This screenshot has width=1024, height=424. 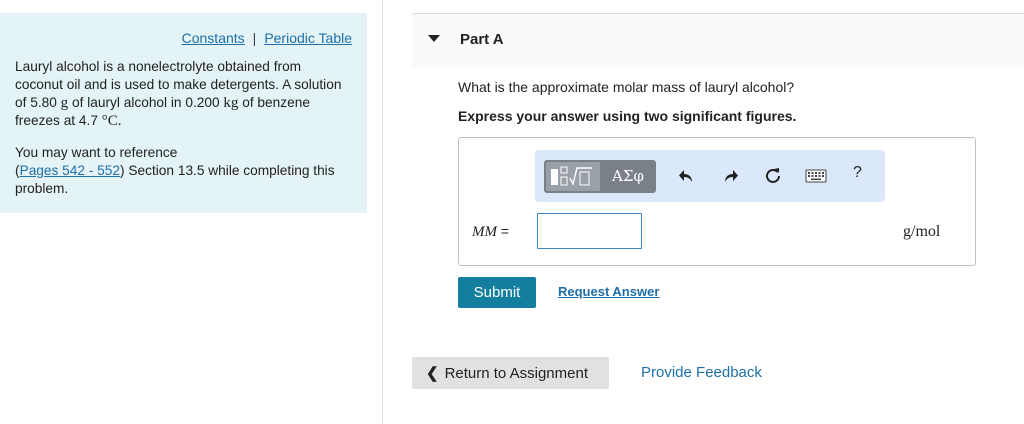 What do you see at coordinates (146, 102) in the screenshot?
I see `problem-part-2: of lauryl alcohol in 0.200` at bounding box center [146, 102].